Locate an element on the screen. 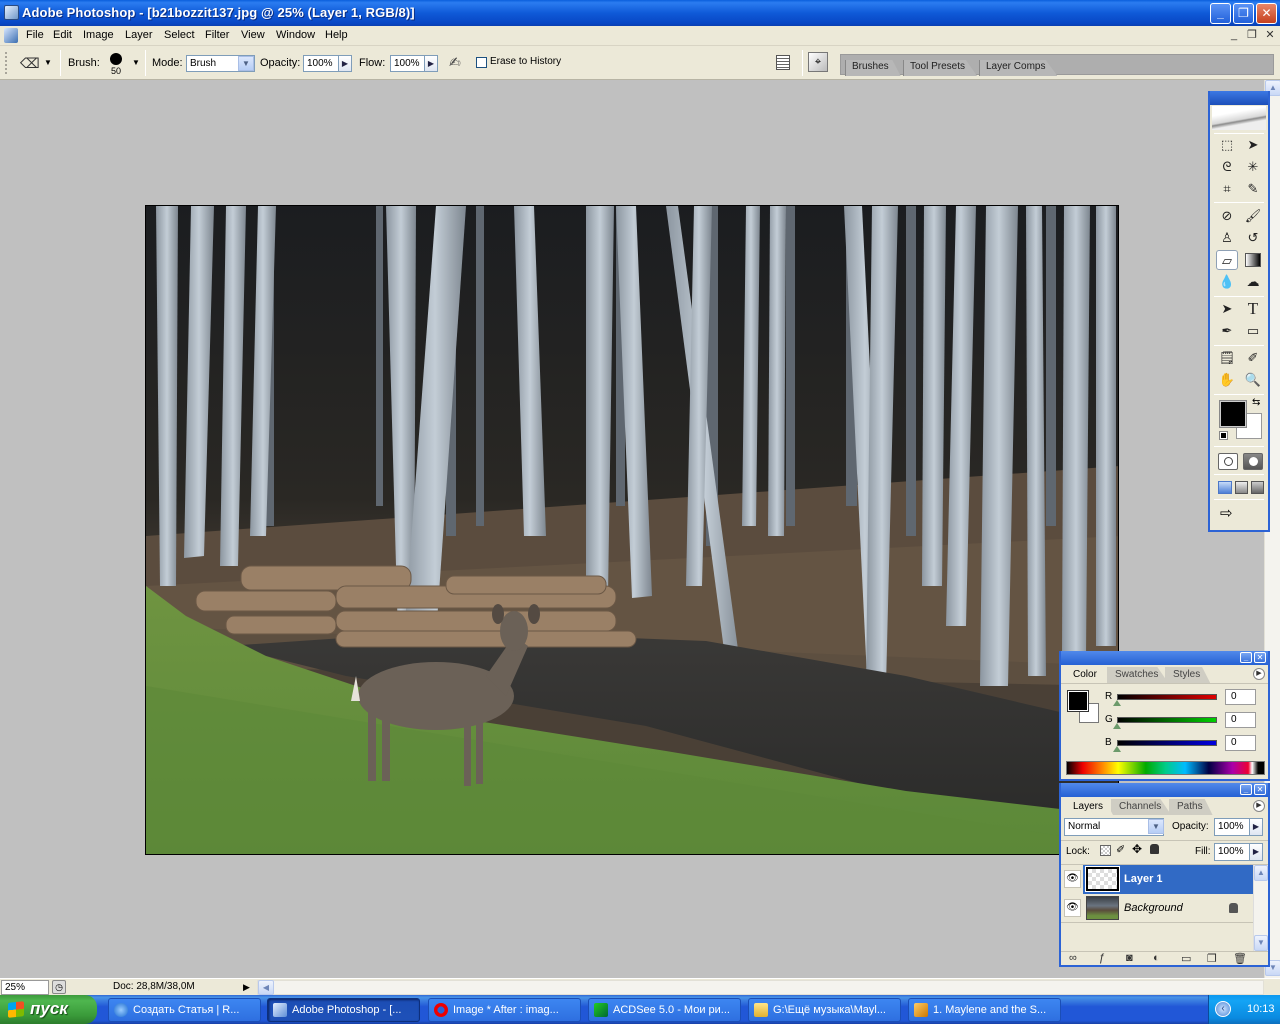  eyedropper-icon: ✐ is located at coordinates (1253, 358).